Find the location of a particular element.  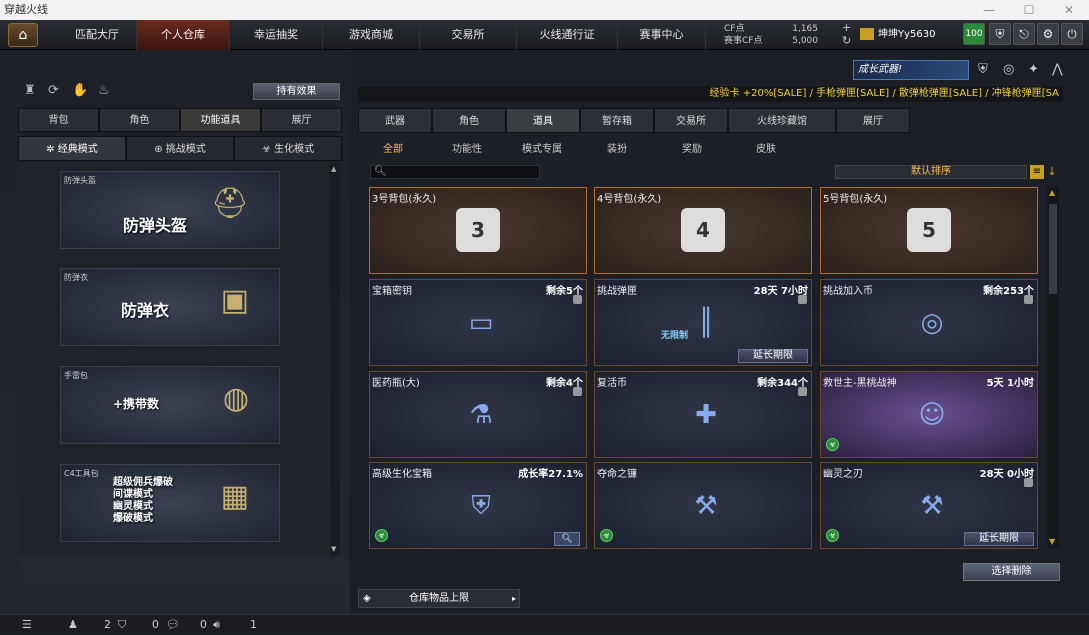

right-tab: 武器 is located at coordinates (395, 120).